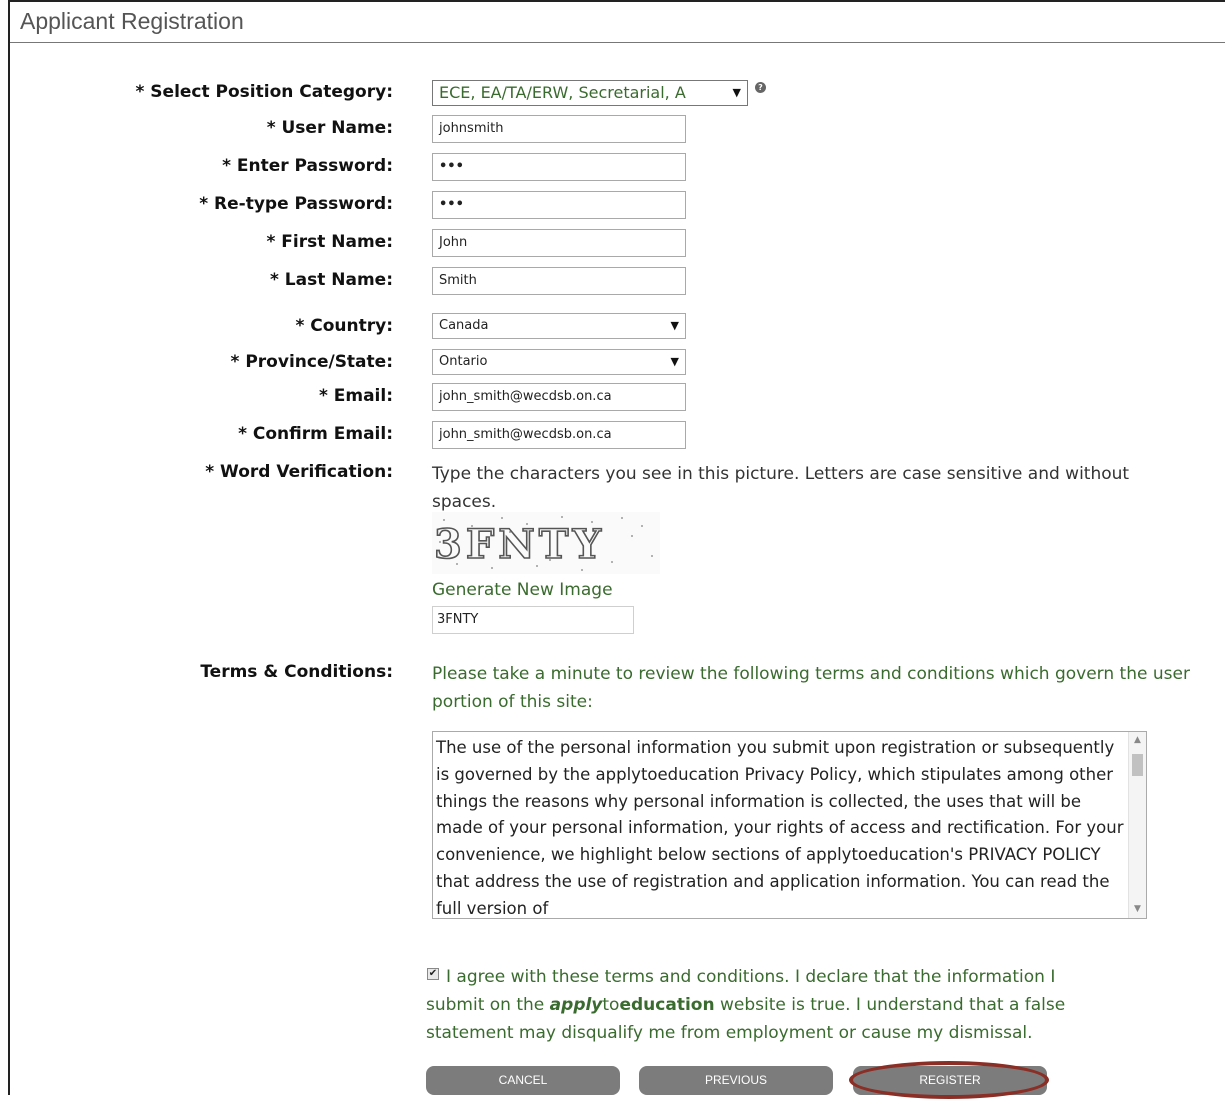 The image size is (1225, 1099). Describe the element at coordinates (307, 166) in the screenshot. I see `password-label: * Enter Password:` at that location.